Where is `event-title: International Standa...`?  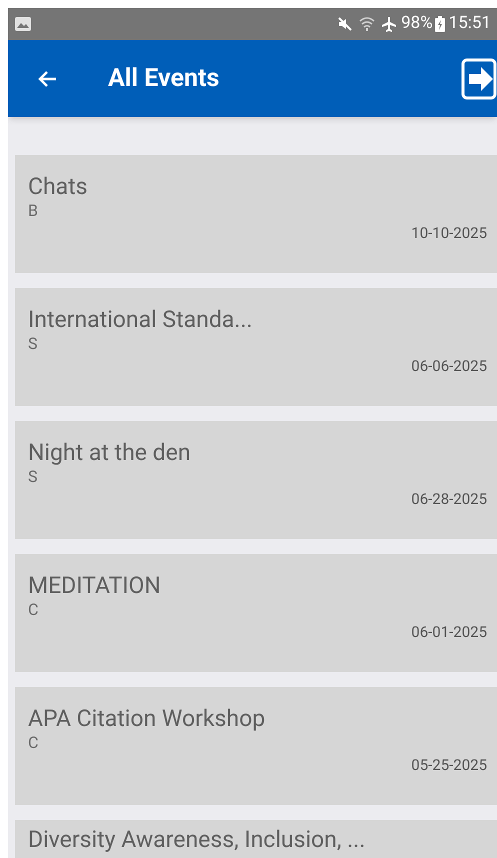 event-title: International Standa... is located at coordinates (141, 320).